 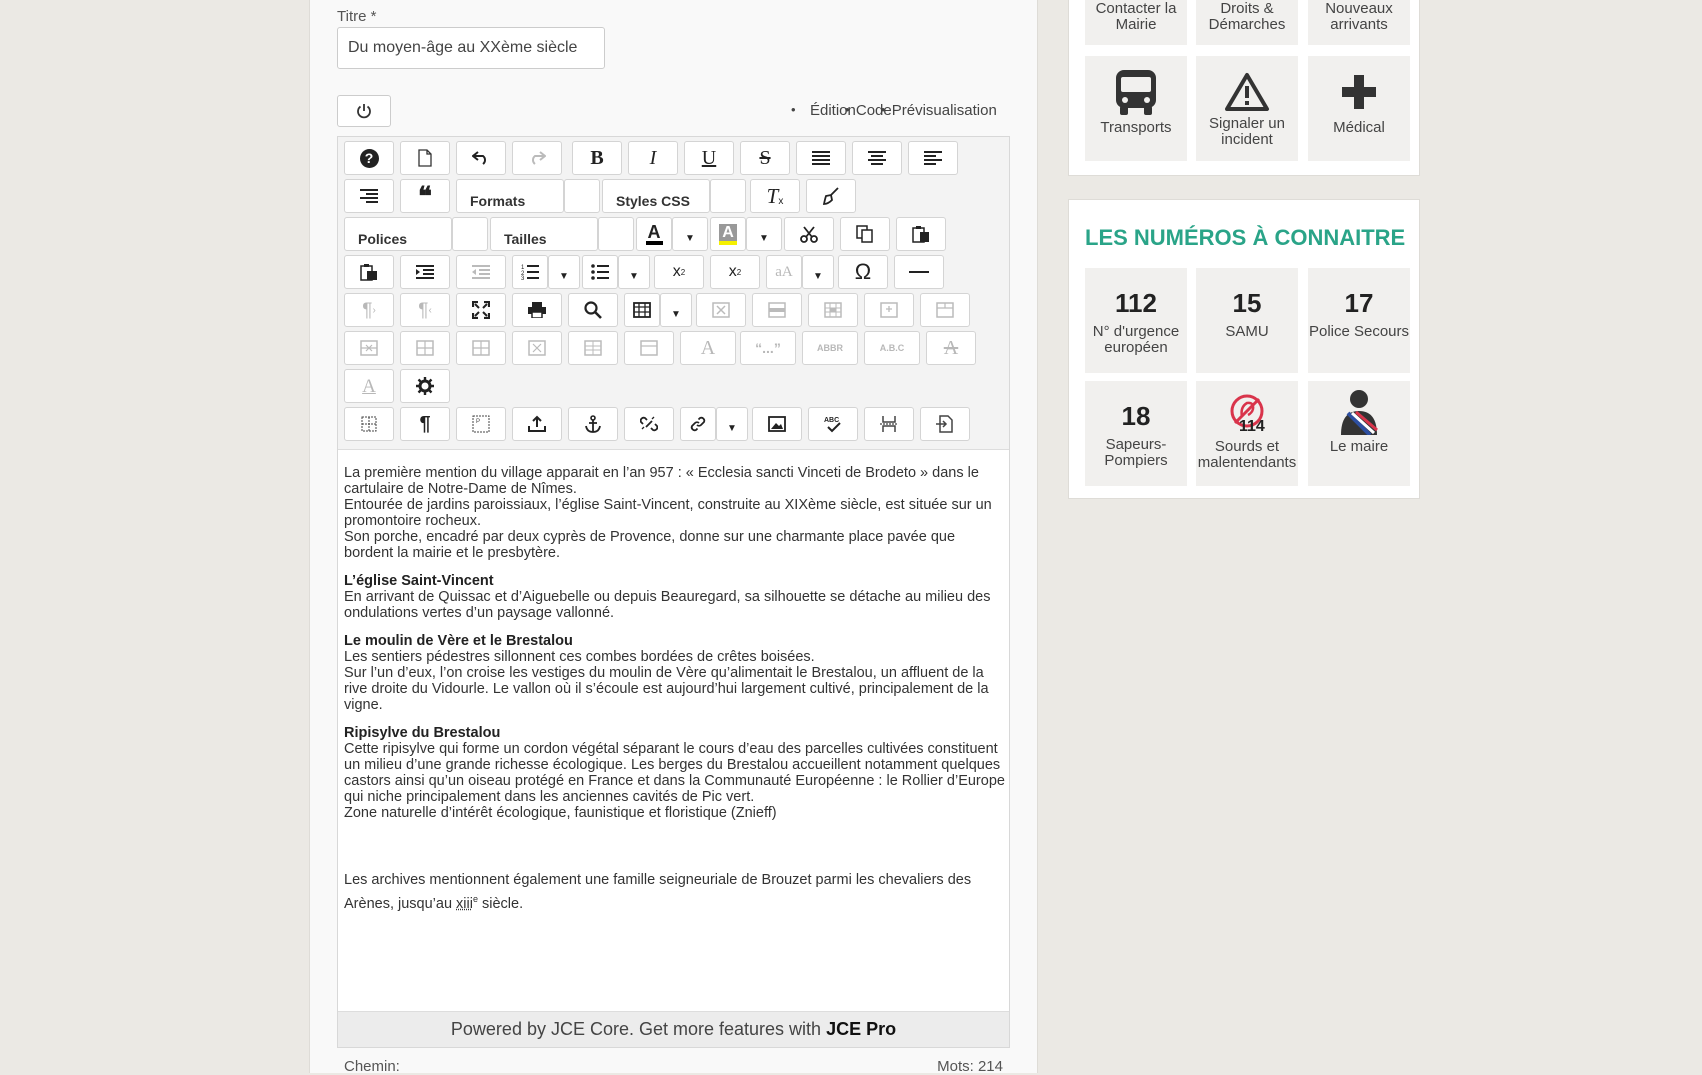 What do you see at coordinates (735, 272) in the screenshot?
I see `superscript-button: x2` at bounding box center [735, 272].